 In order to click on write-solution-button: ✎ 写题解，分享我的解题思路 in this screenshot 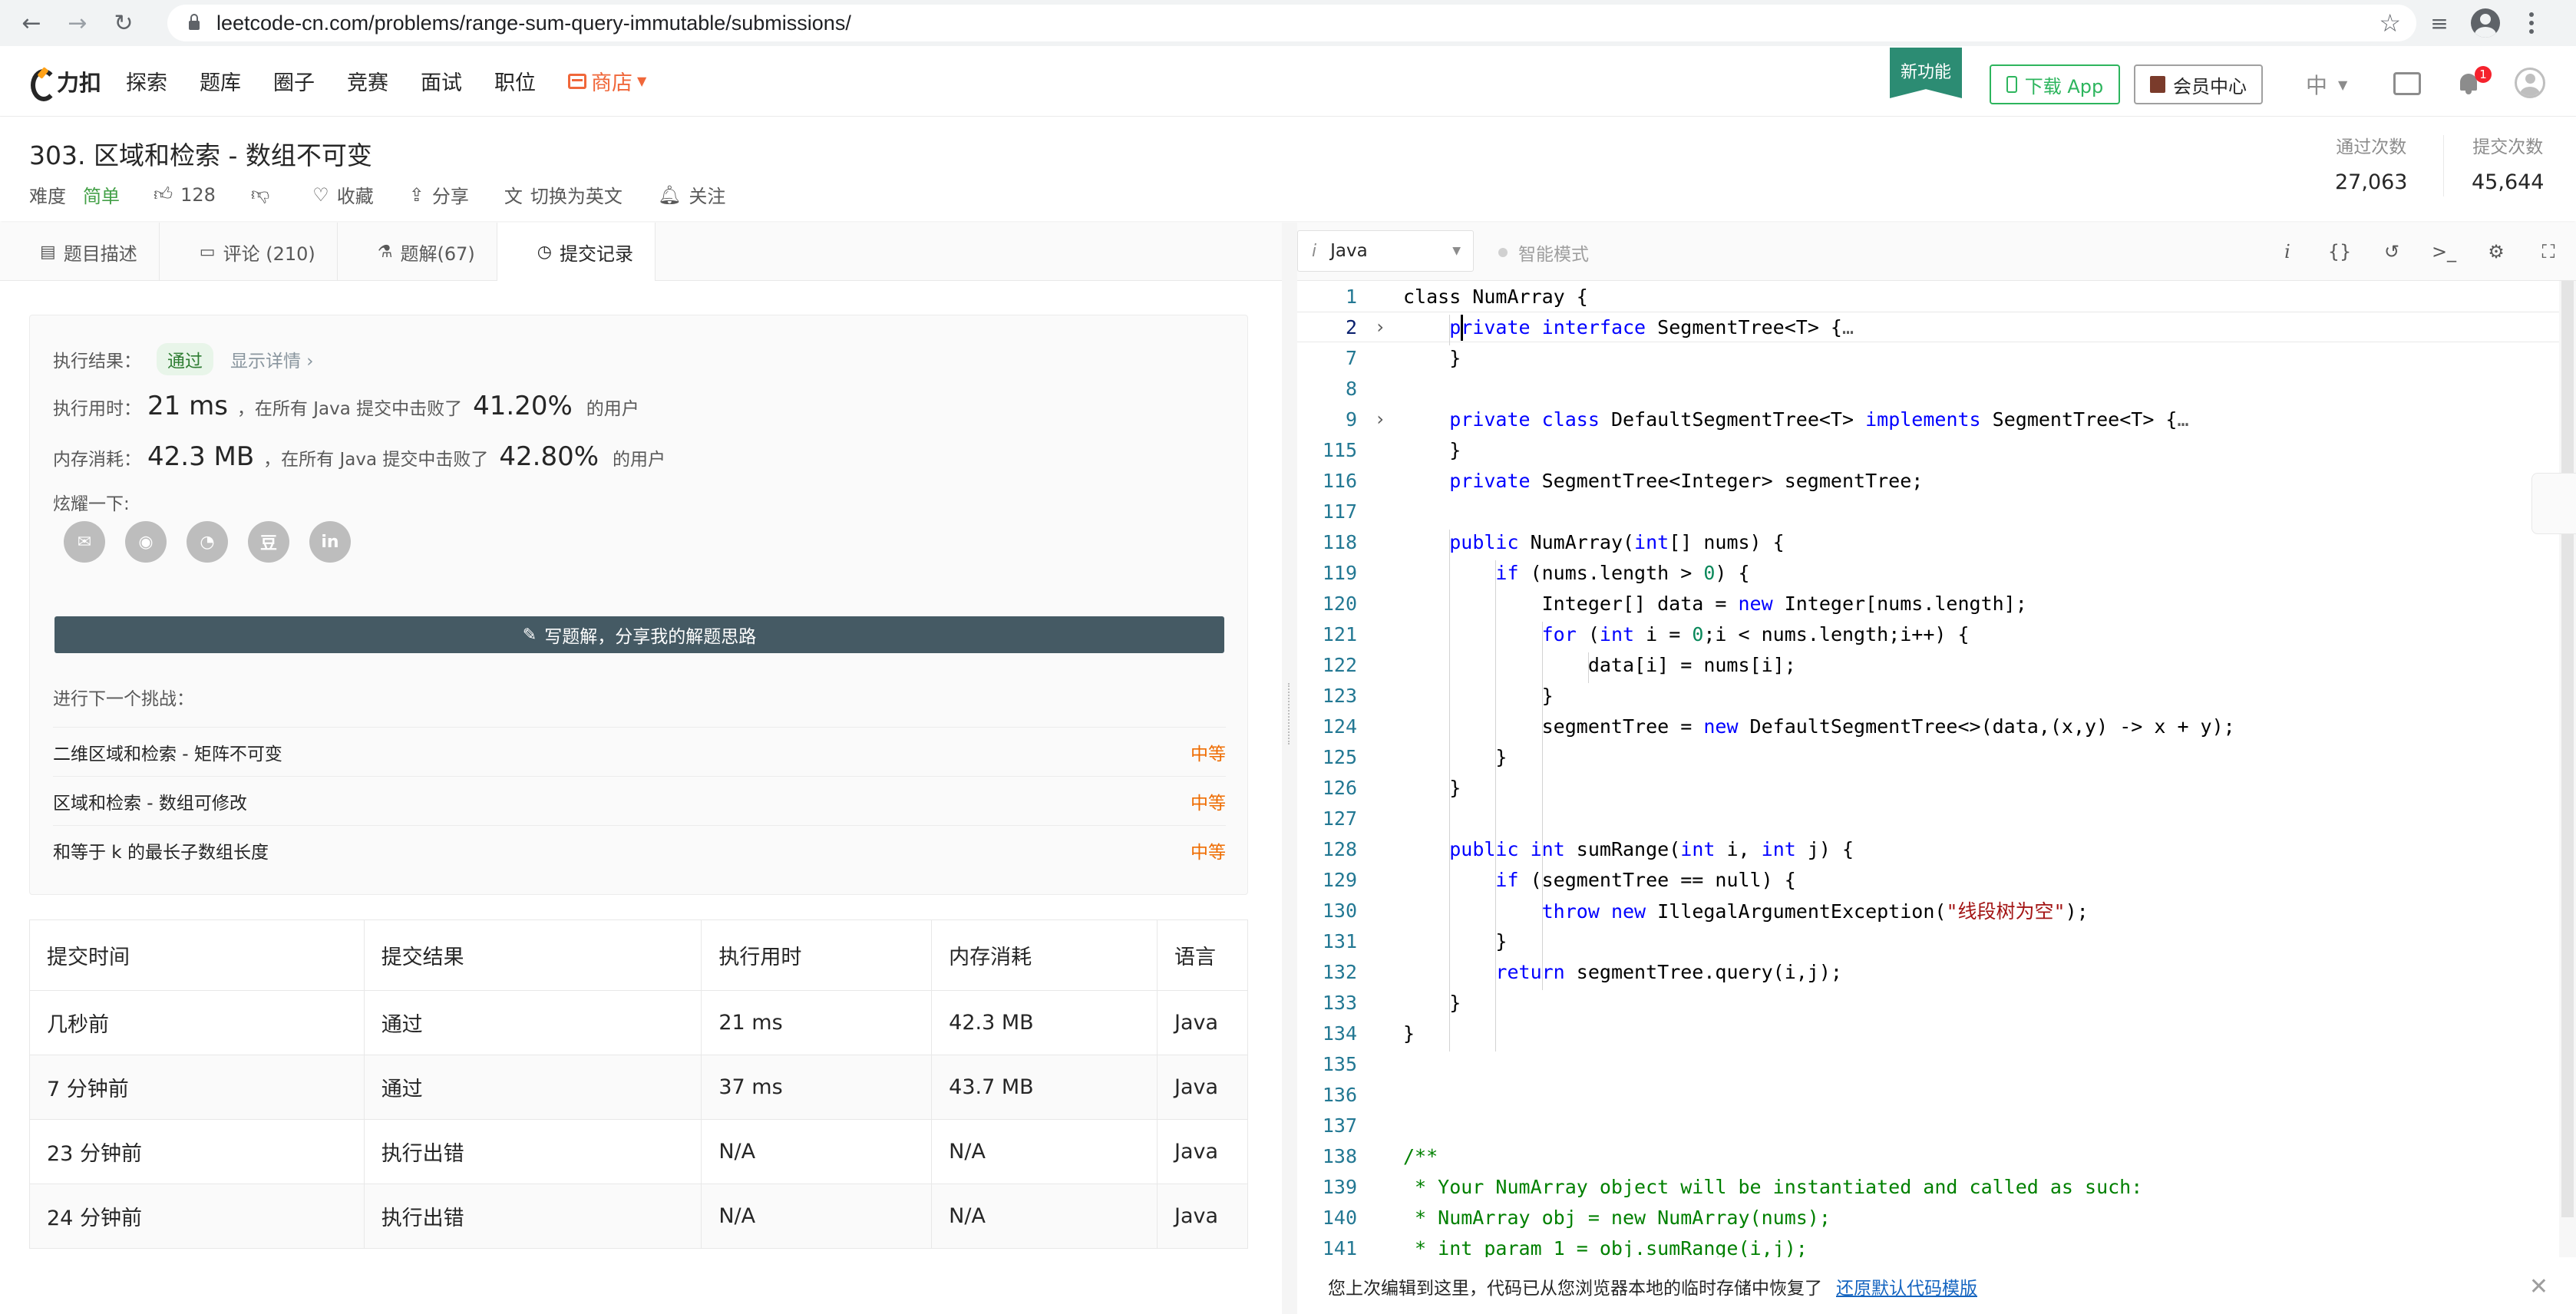, I will do `click(639, 634)`.